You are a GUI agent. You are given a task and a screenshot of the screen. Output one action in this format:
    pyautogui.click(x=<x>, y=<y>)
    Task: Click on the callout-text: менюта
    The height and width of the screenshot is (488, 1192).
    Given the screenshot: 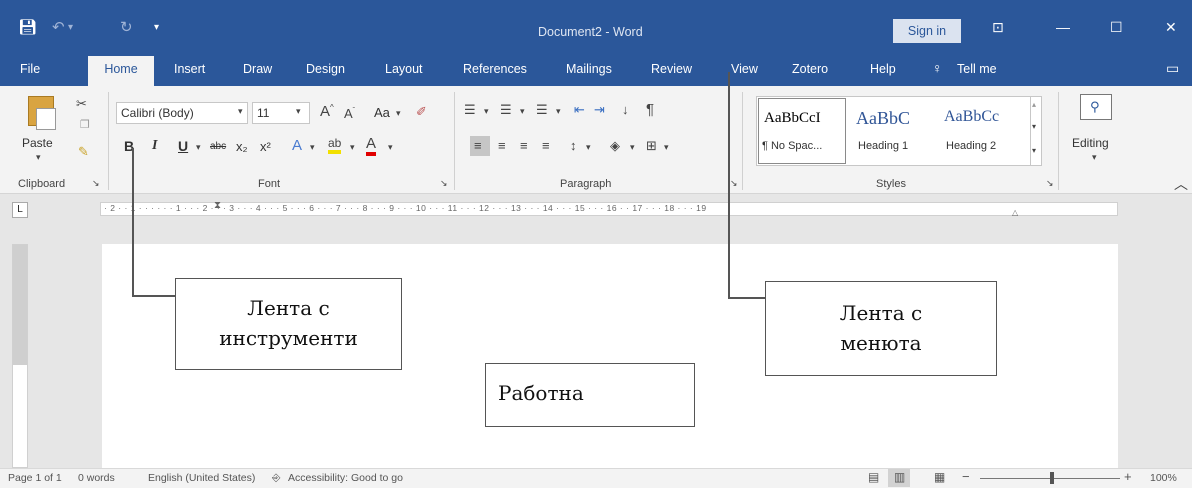 What is the action you would take?
    pyautogui.click(x=881, y=343)
    